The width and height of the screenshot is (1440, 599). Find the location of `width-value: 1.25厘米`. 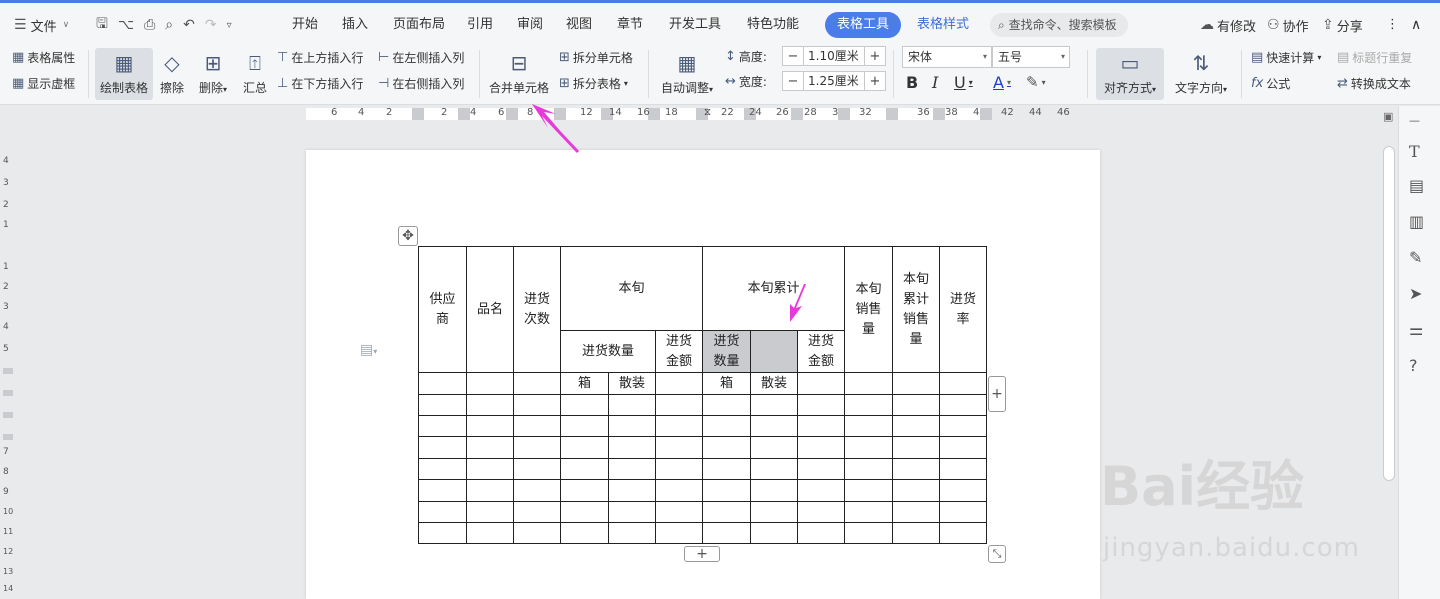

width-value: 1.25厘米 is located at coordinates (834, 81).